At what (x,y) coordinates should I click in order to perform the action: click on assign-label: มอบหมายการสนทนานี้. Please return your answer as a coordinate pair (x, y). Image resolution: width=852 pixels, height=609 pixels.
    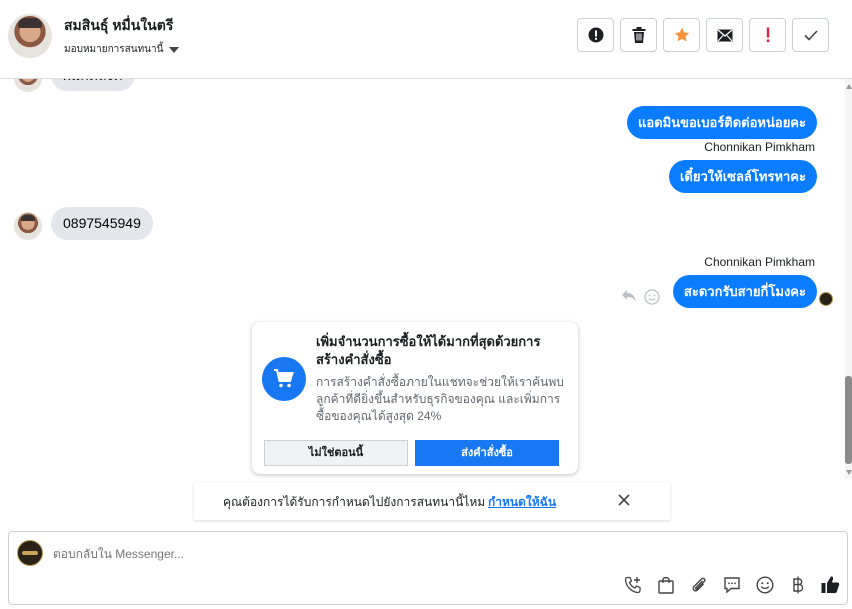
    Looking at the image, I should click on (114, 49).